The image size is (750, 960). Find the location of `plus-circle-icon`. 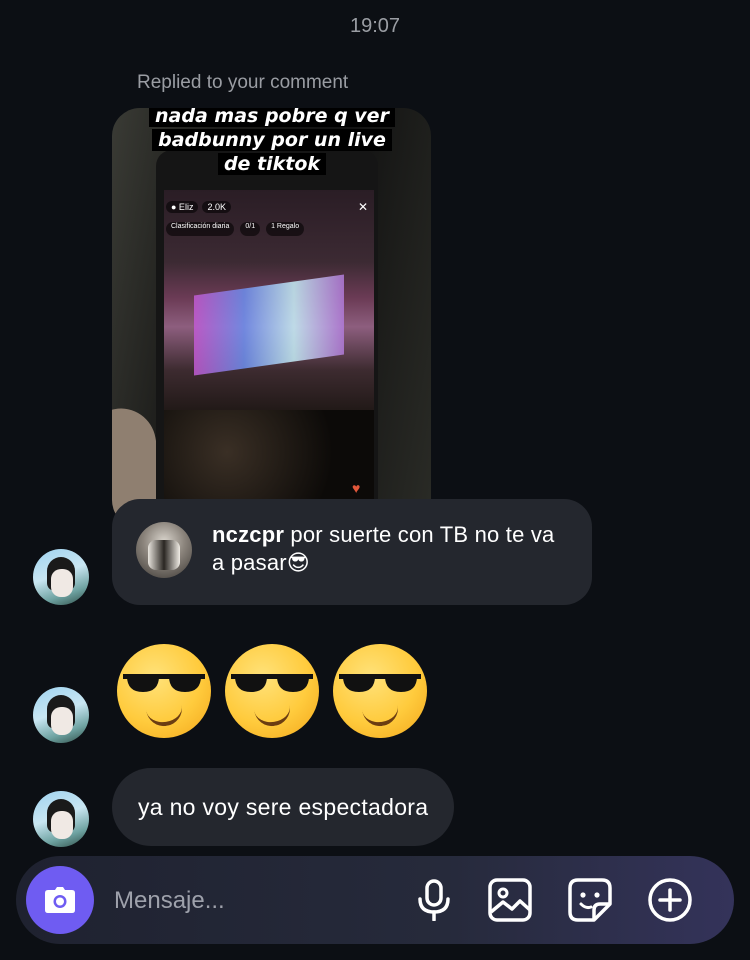

plus-circle-icon is located at coordinates (670, 900).